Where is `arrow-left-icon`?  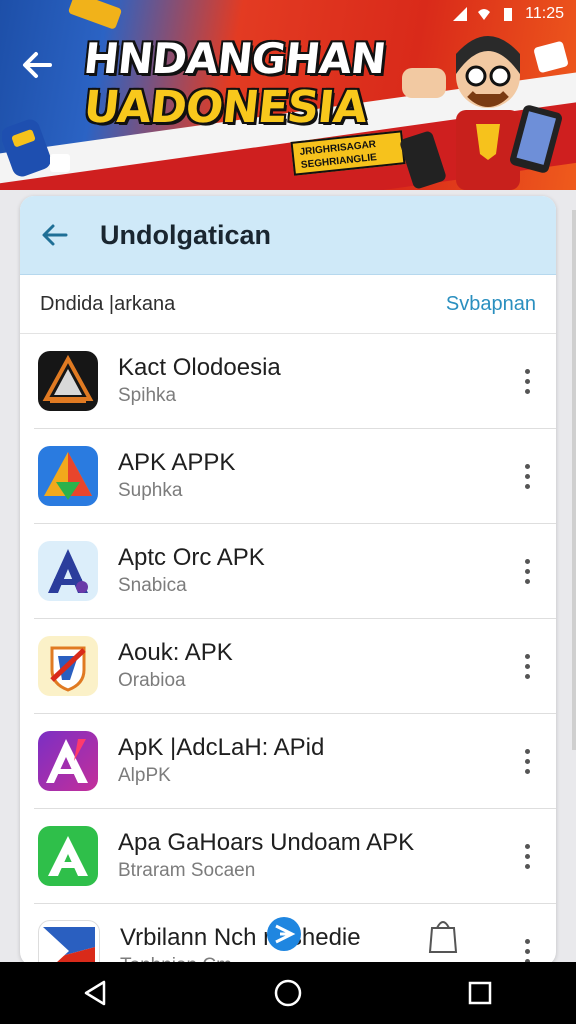
arrow-left-icon is located at coordinates (55, 235).